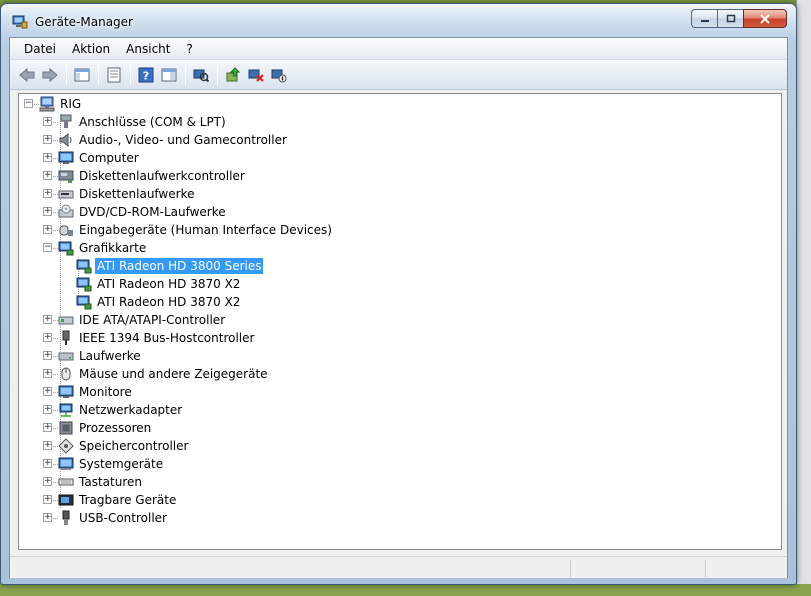 This screenshot has height=596, width=811. Describe the element at coordinates (123, 518) in the screenshot. I see `tree-category-label: USB-Controller` at that location.